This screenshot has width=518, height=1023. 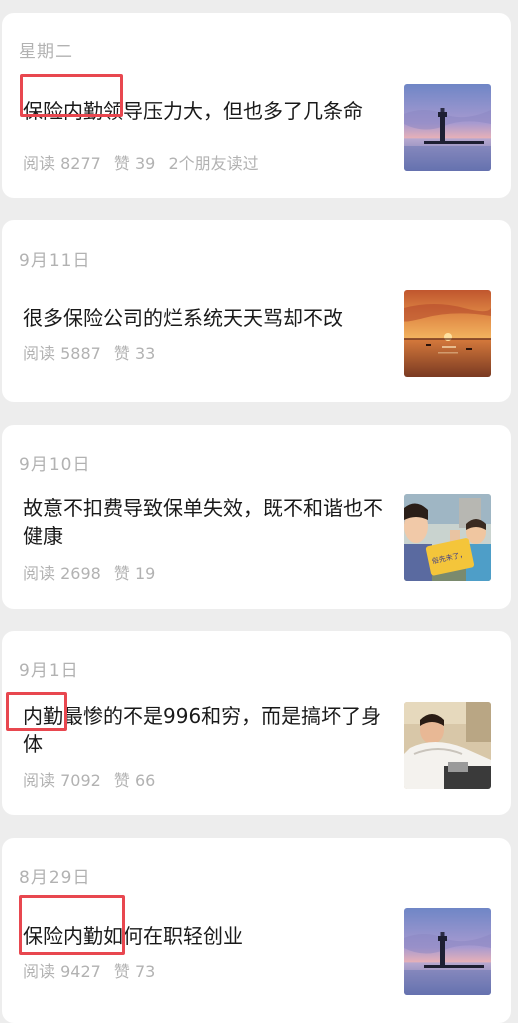 I want to click on like-count: 赞 19, so click(x=134, y=573).